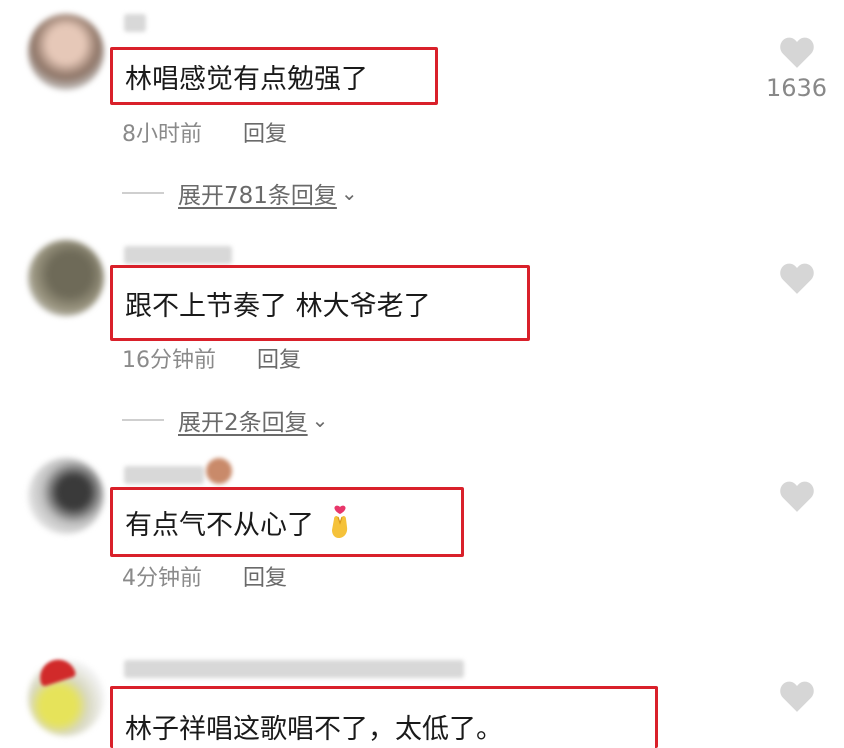  I want to click on comment-text: 林子祥唱这歌唱不了，太低了。, so click(314, 729).